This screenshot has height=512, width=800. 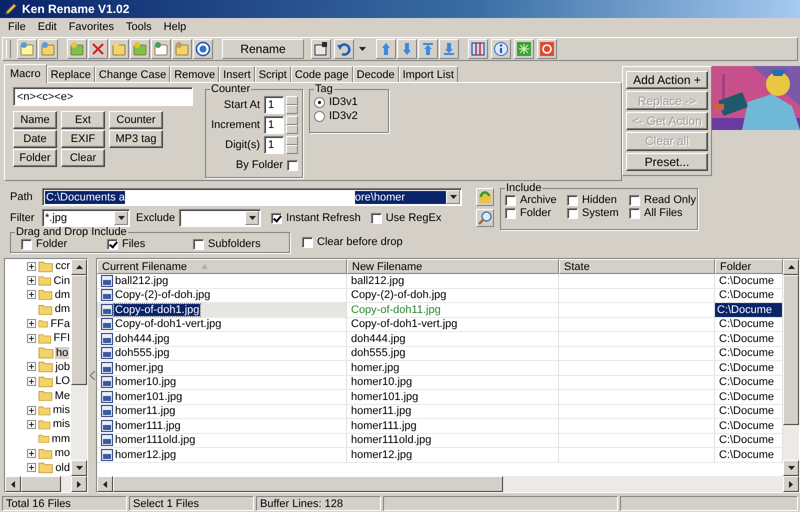 I want to click on tab: Code page, so click(x=321, y=74).